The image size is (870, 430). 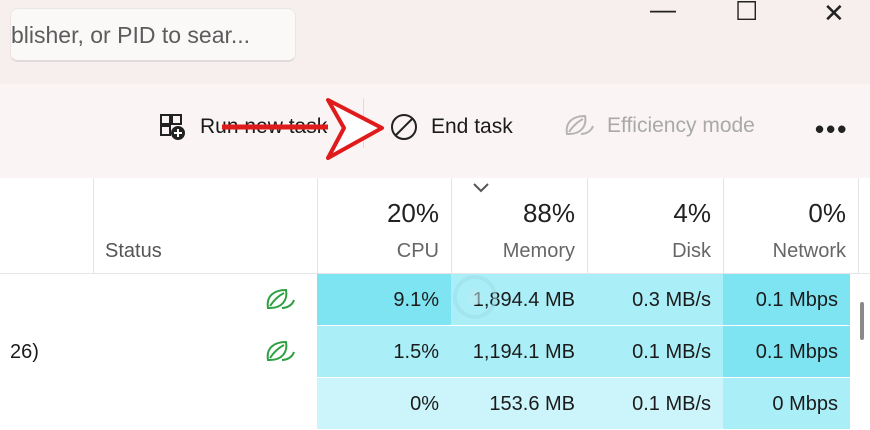 What do you see at coordinates (475, 297) in the screenshot?
I see `watermark-logo-icon` at bounding box center [475, 297].